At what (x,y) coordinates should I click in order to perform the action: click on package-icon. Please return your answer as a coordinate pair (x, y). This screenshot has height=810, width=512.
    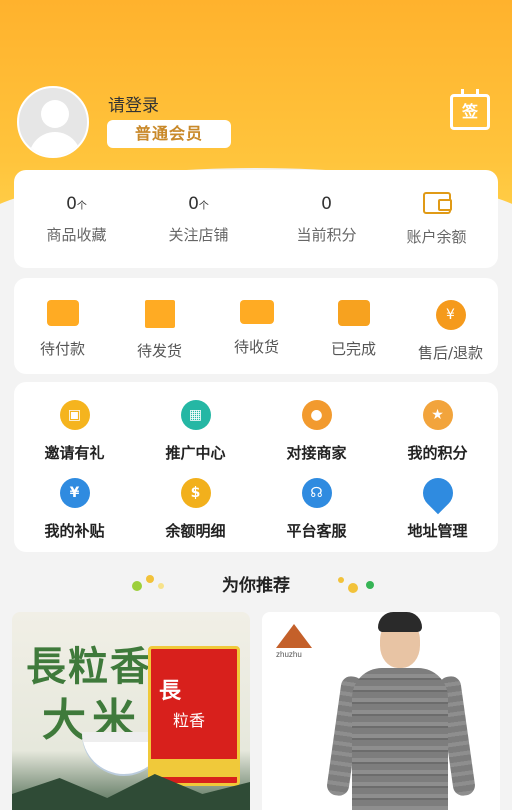
    Looking at the image, I should click on (159, 314).